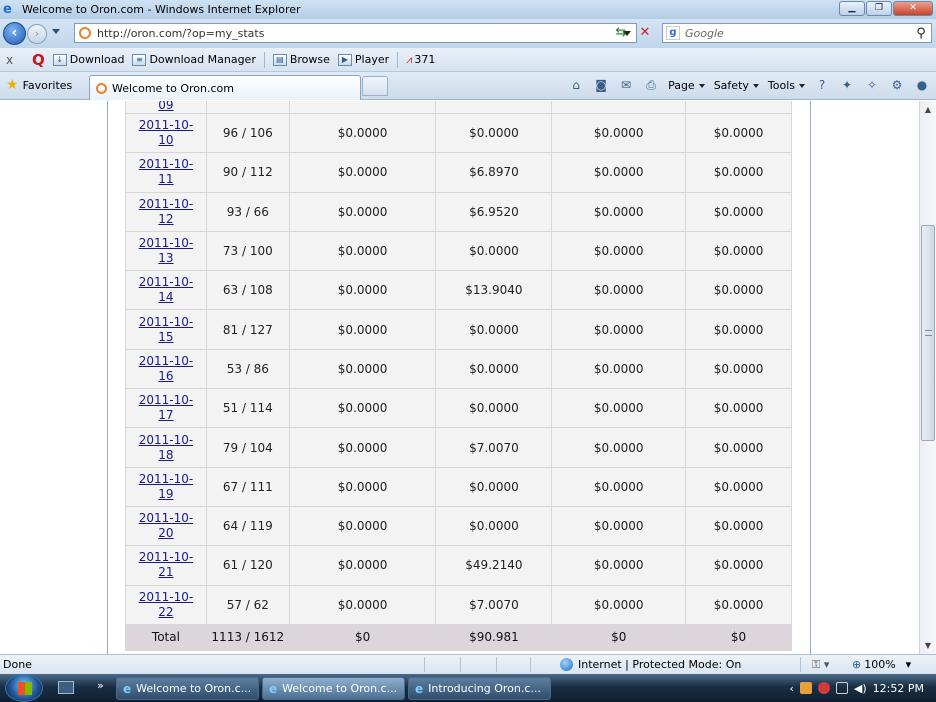 Image resolution: width=936 pixels, height=702 pixels. Describe the element at coordinates (166, 611) in the screenshot. I see `date-link-part: 22` at that location.